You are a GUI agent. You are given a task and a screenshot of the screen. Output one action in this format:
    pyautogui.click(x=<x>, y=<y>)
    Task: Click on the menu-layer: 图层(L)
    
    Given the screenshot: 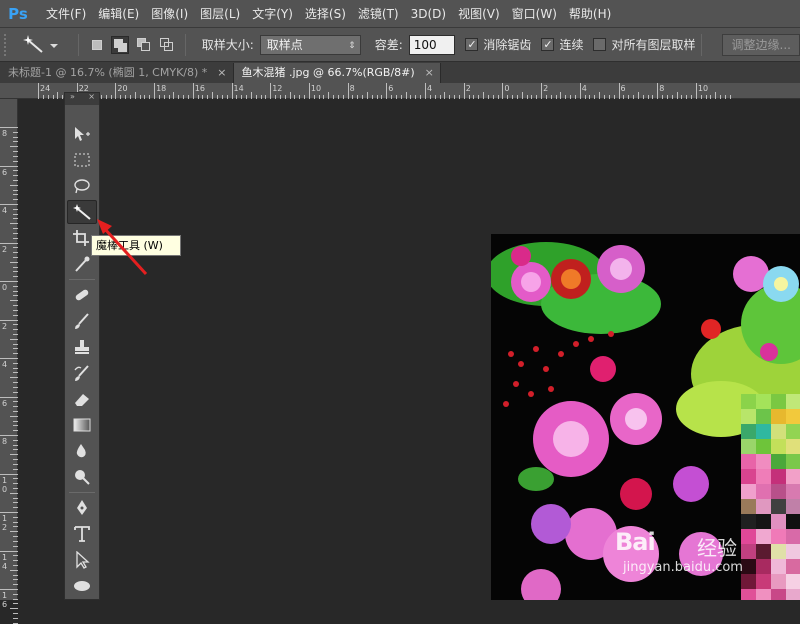 What is the action you would take?
    pyautogui.click(x=220, y=14)
    